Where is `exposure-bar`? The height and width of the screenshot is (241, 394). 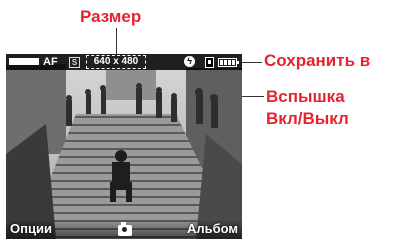 exposure-bar is located at coordinates (24, 61).